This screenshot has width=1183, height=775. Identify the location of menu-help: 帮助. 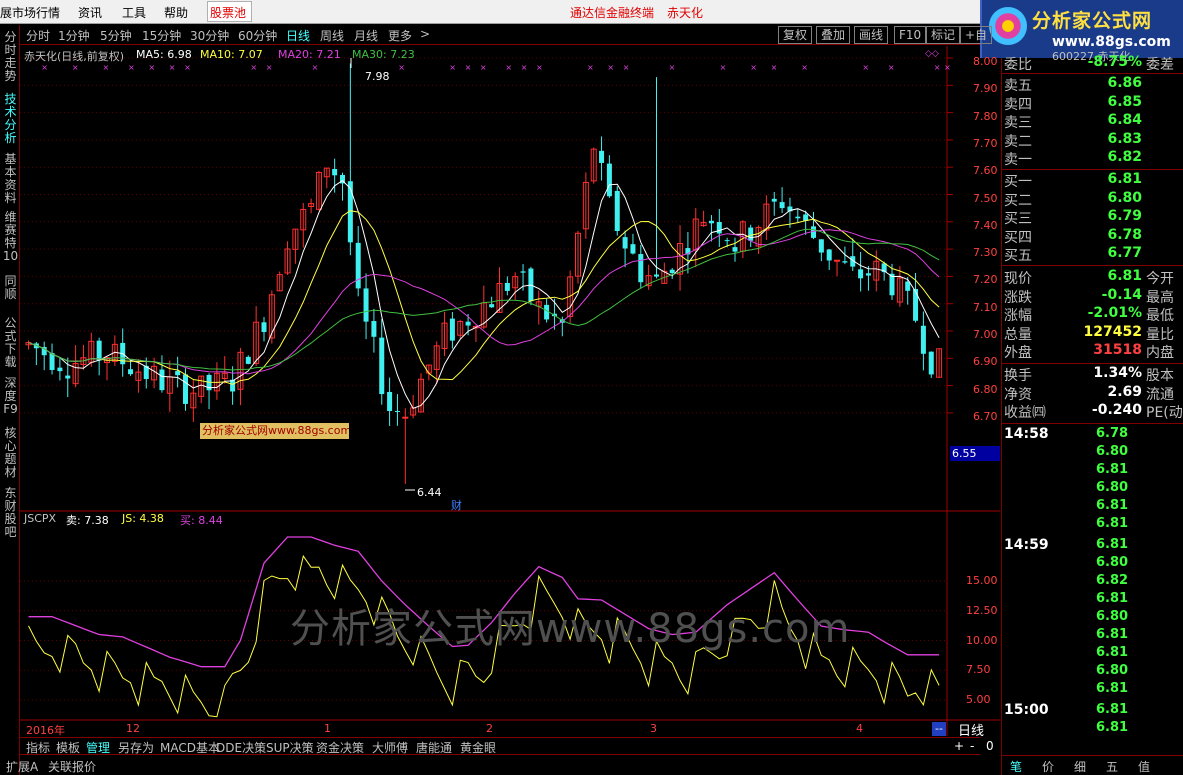
(176, 12).